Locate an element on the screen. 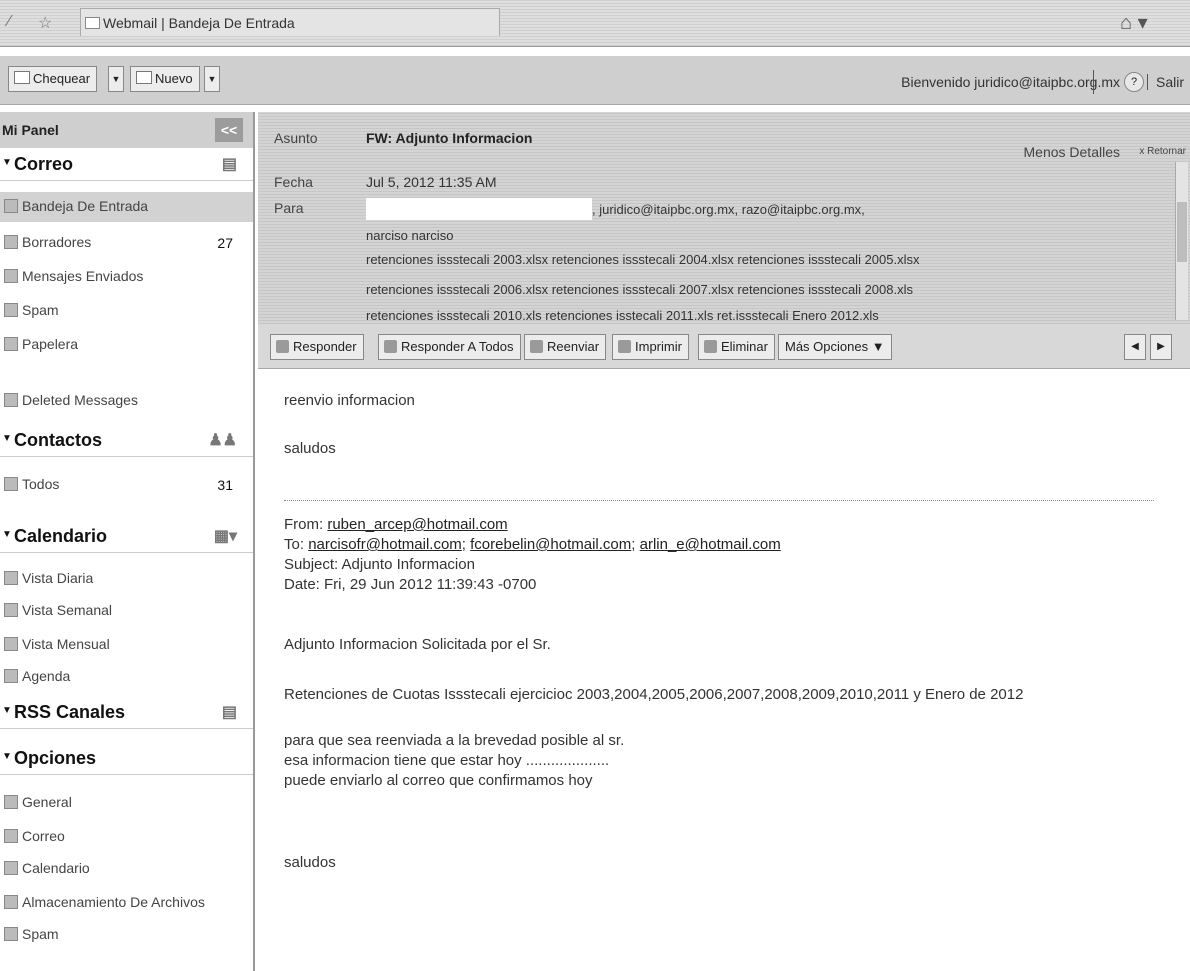  compose-icon is located at coordinates (144, 77).